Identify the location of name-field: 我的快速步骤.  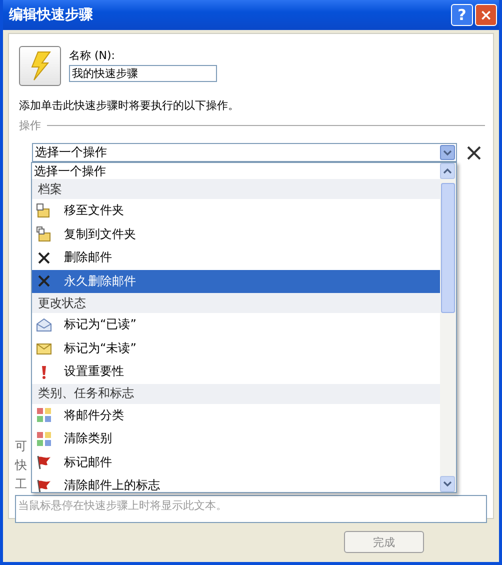
(143, 73).